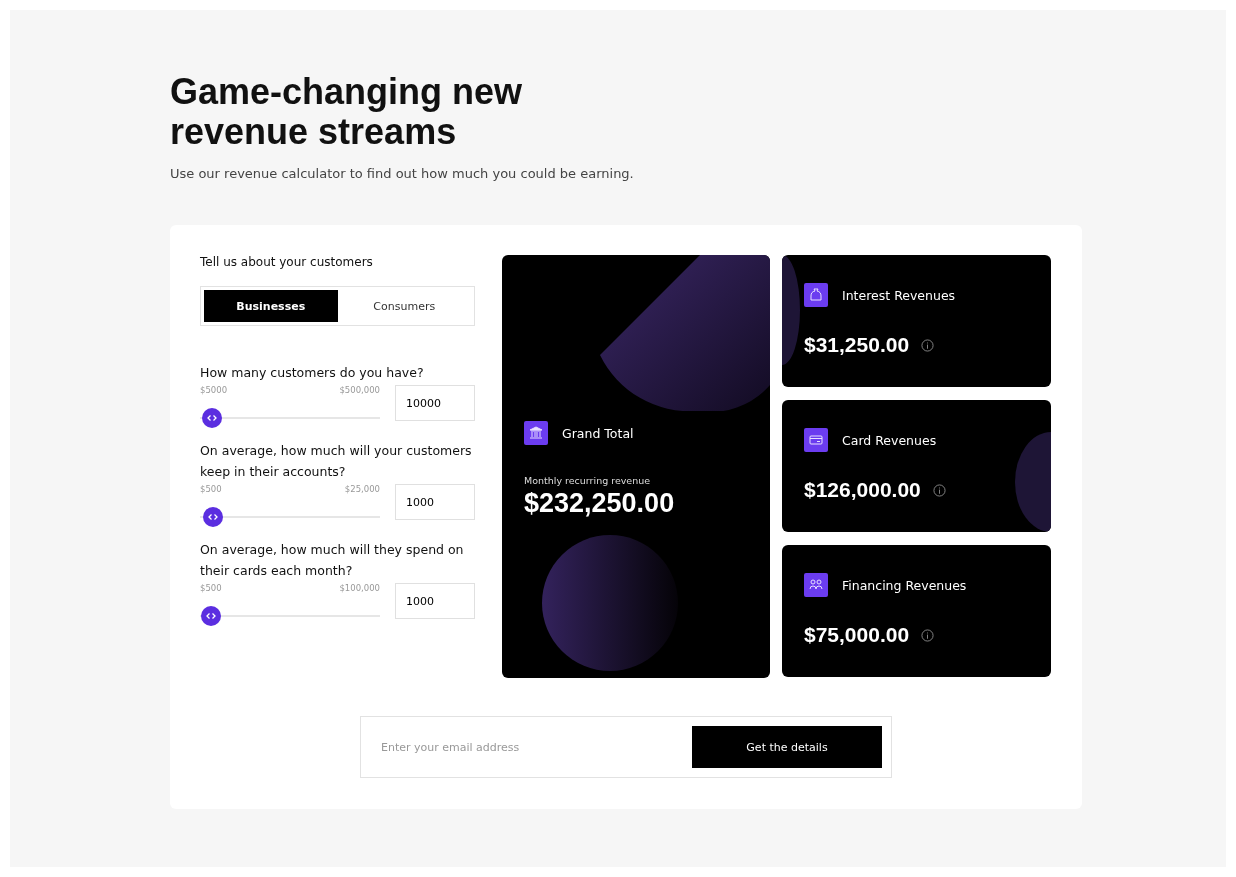 Image resolution: width=1236 pixels, height=877 pixels. I want to click on money-bag-icon, so click(816, 295).